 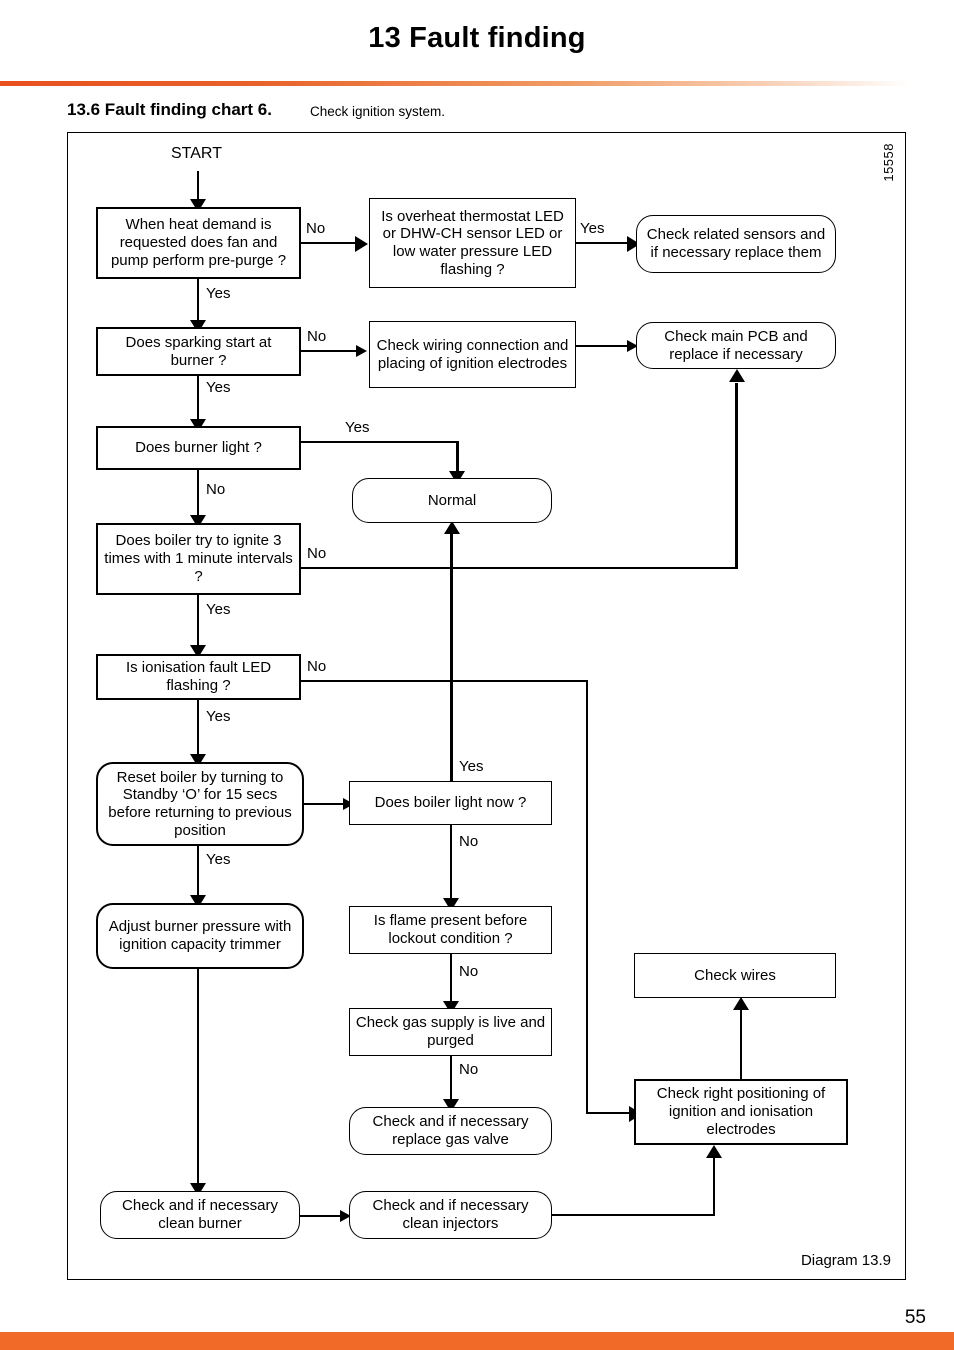 I want to click on connector-n9-n6-h, so click(x=519, y=568).